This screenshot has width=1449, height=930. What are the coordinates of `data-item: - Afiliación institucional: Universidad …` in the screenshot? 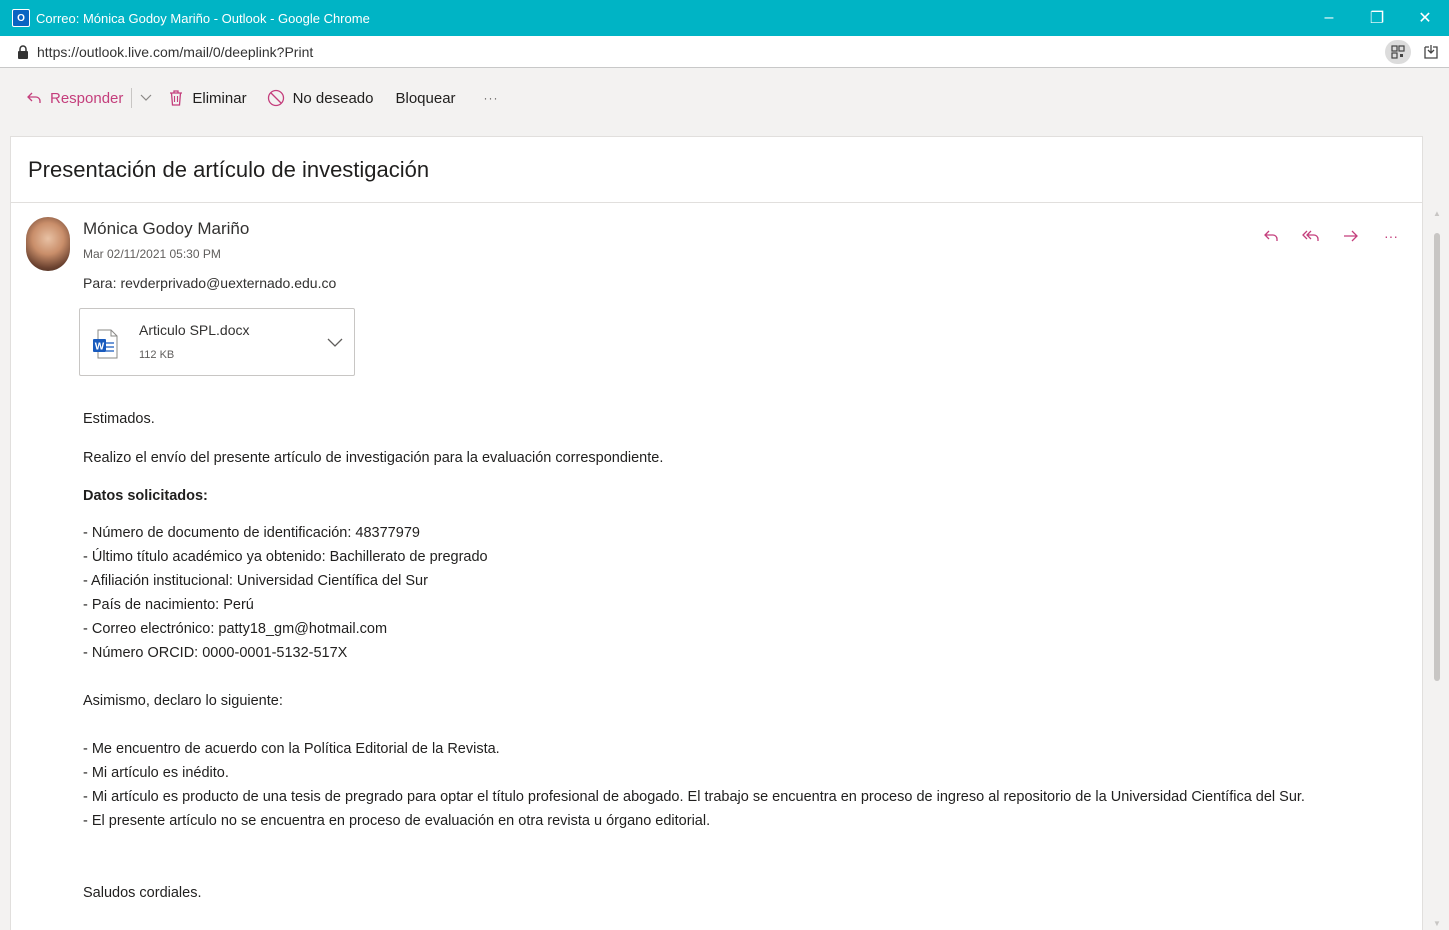 It's located at (255, 581).